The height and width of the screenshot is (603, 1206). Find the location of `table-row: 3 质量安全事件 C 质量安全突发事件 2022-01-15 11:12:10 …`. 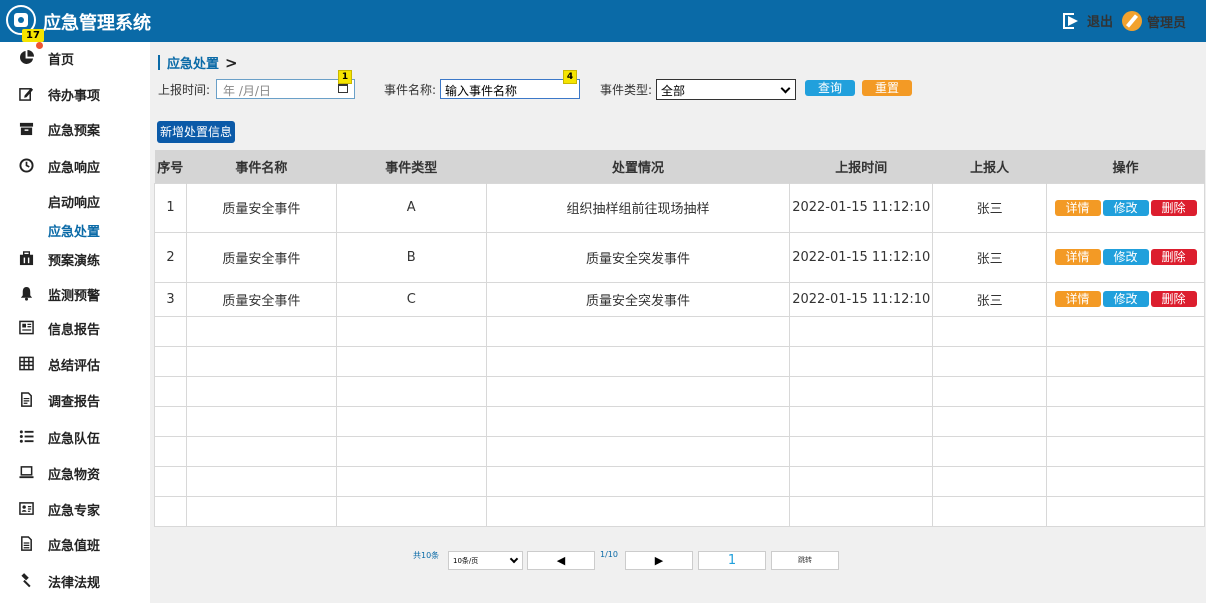

table-row: 3 质量安全事件 C 质量安全突发事件 2022-01-15 11:12:10 … is located at coordinates (679, 299).